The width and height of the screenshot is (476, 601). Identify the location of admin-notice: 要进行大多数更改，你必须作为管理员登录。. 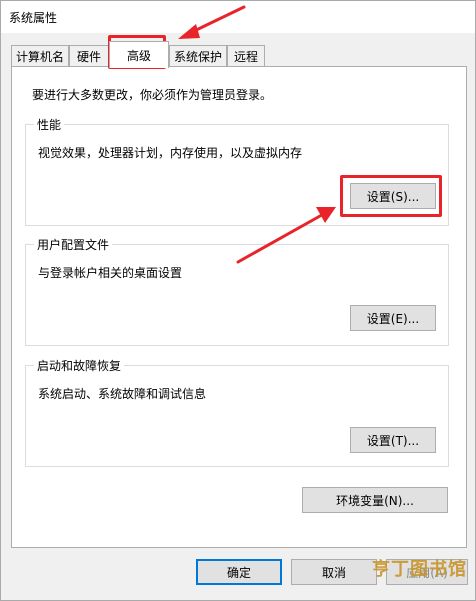
(152, 95).